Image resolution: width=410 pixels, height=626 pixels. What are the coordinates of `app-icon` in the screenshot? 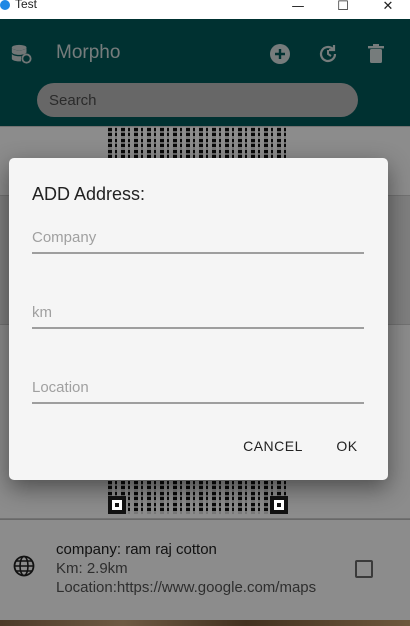 It's located at (5, 5).